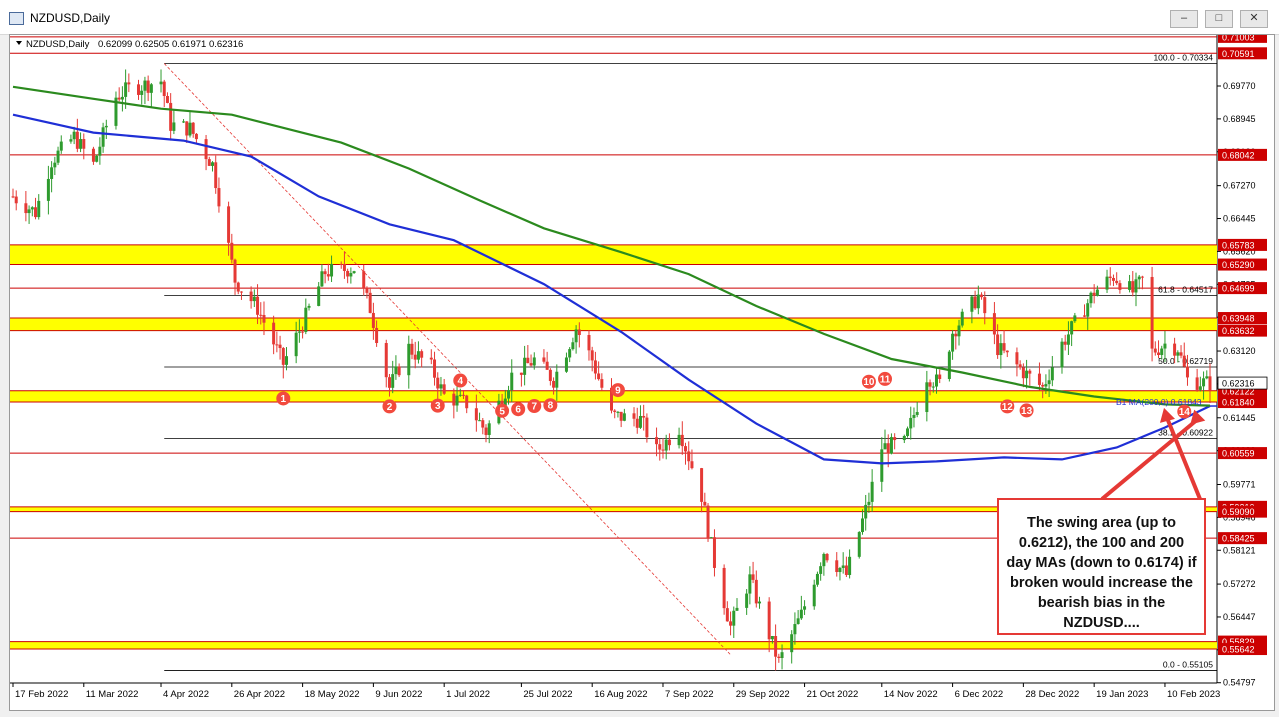  Describe the element at coordinates (1254, 19) in the screenshot. I see `close-button: ✕` at that location.